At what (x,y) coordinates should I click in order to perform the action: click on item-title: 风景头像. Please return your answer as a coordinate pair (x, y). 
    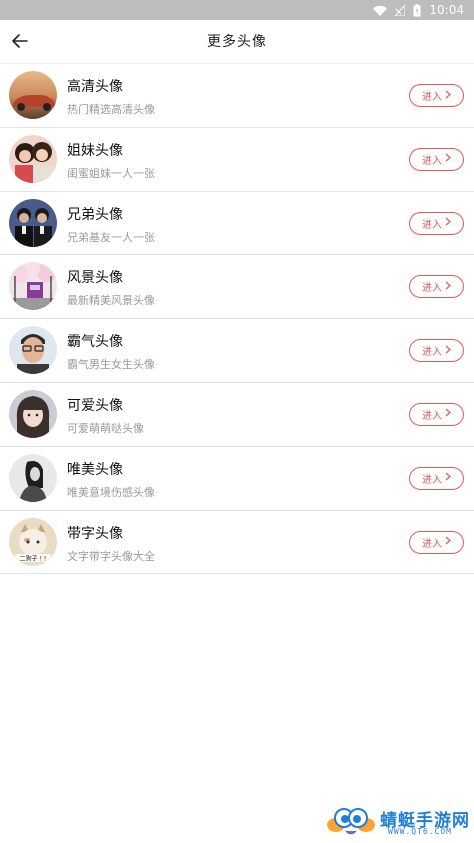
    Looking at the image, I should click on (95, 278).